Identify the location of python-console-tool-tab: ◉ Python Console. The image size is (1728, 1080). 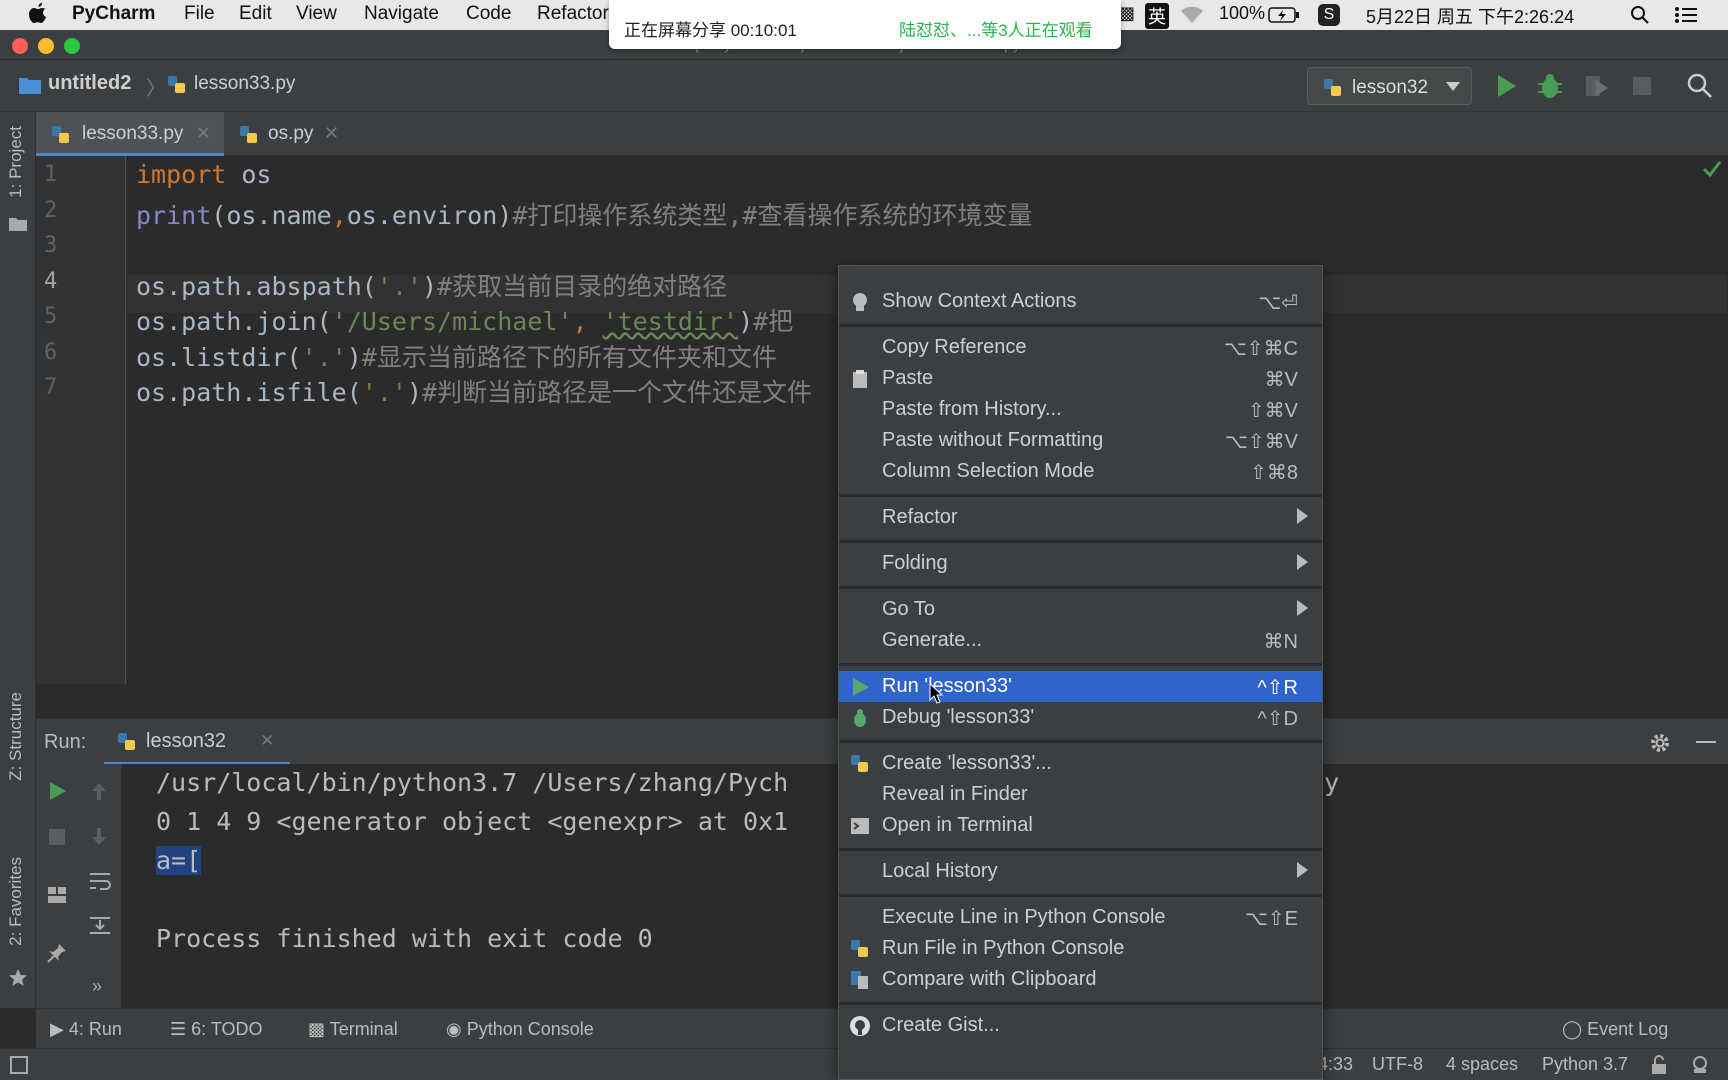
(520, 1029).